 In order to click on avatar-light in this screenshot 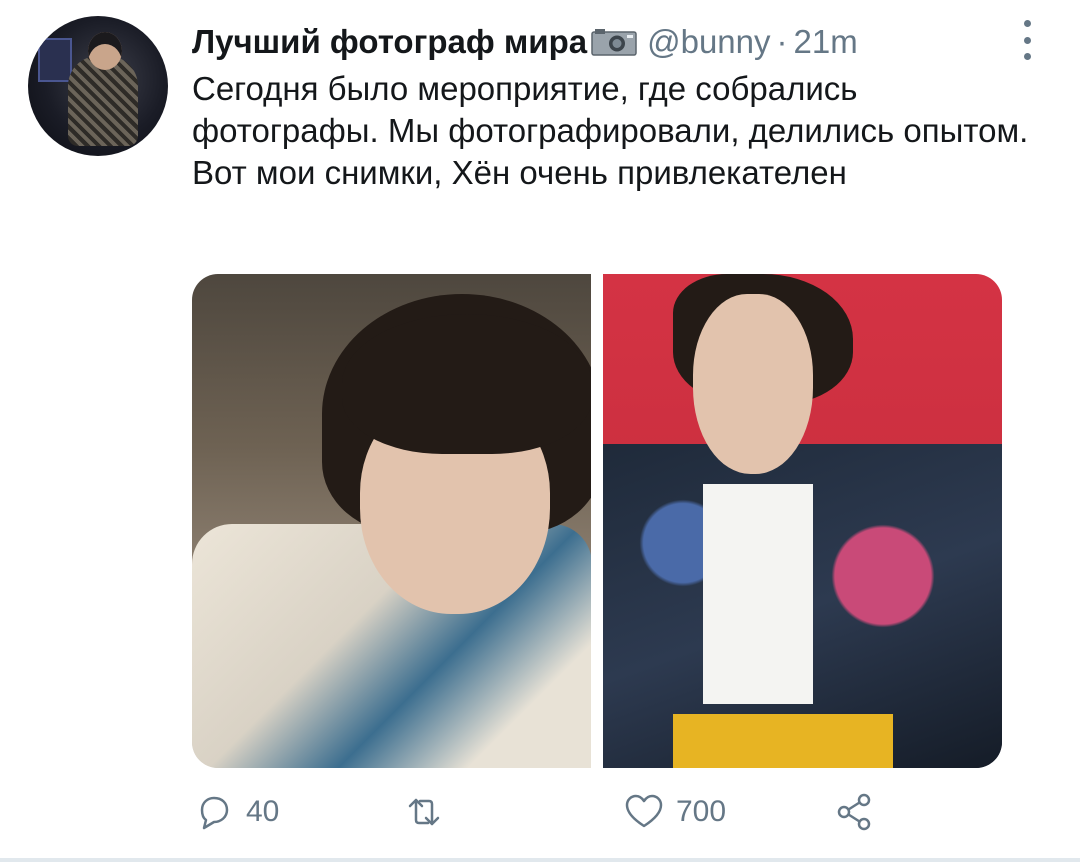, I will do `click(55, 60)`.